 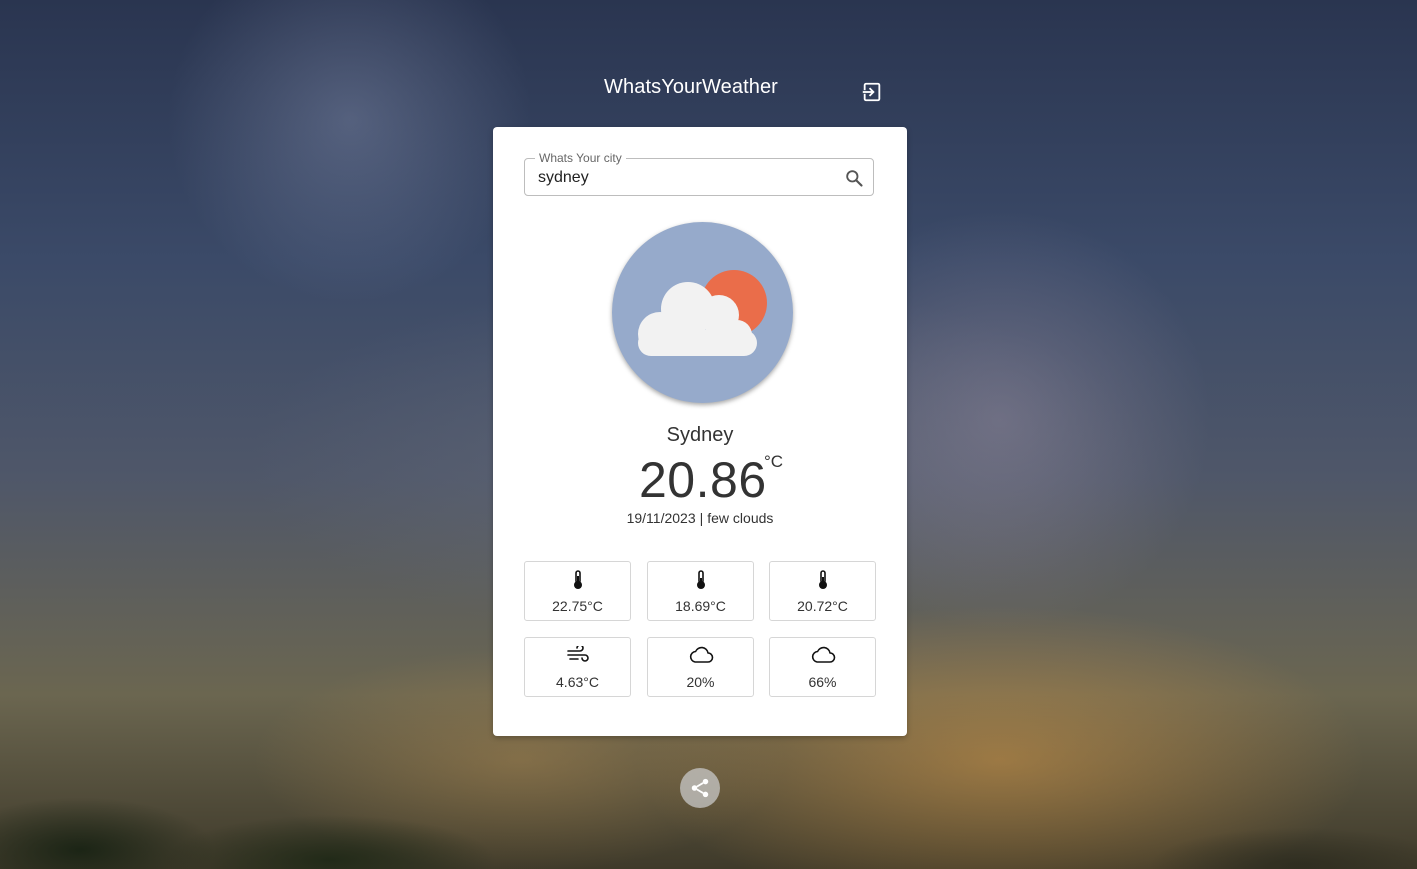 What do you see at coordinates (580, 158) in the screenshot?
I see `search-label: Whats Your city` at bounding box center [580, 158].